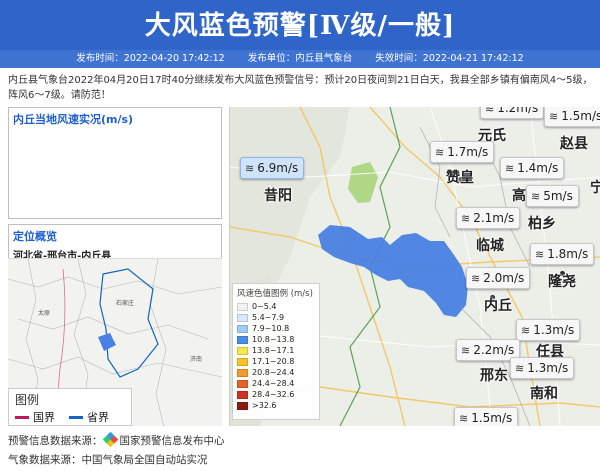 This screenshot has height=471, width=600. I want to click on warning-source-label: 预警信息数据来源：, so click(55, 441).